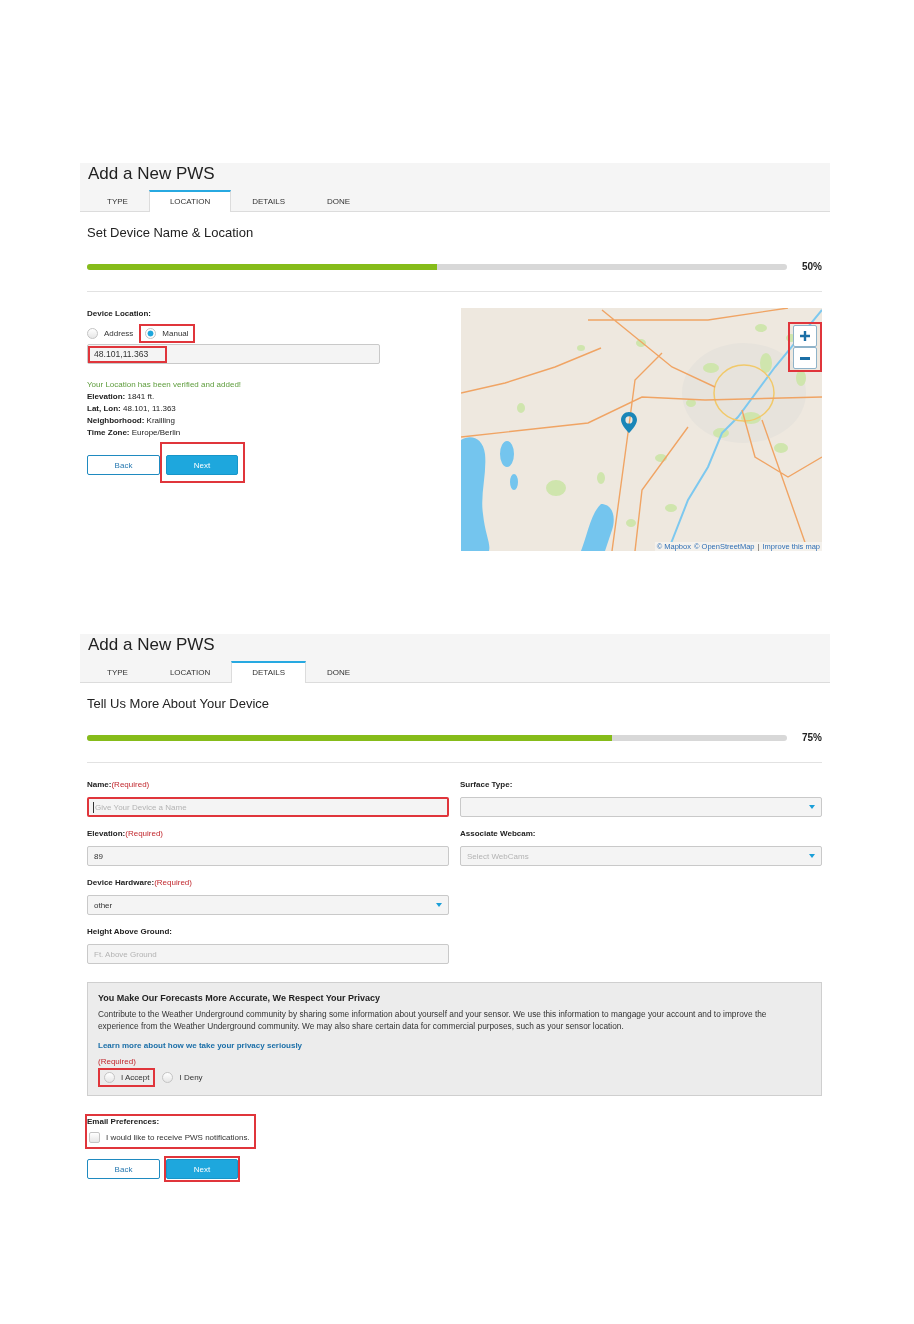  I want to click on detail-text: Time Zone: Europe/Berlin, so click(134, 433).